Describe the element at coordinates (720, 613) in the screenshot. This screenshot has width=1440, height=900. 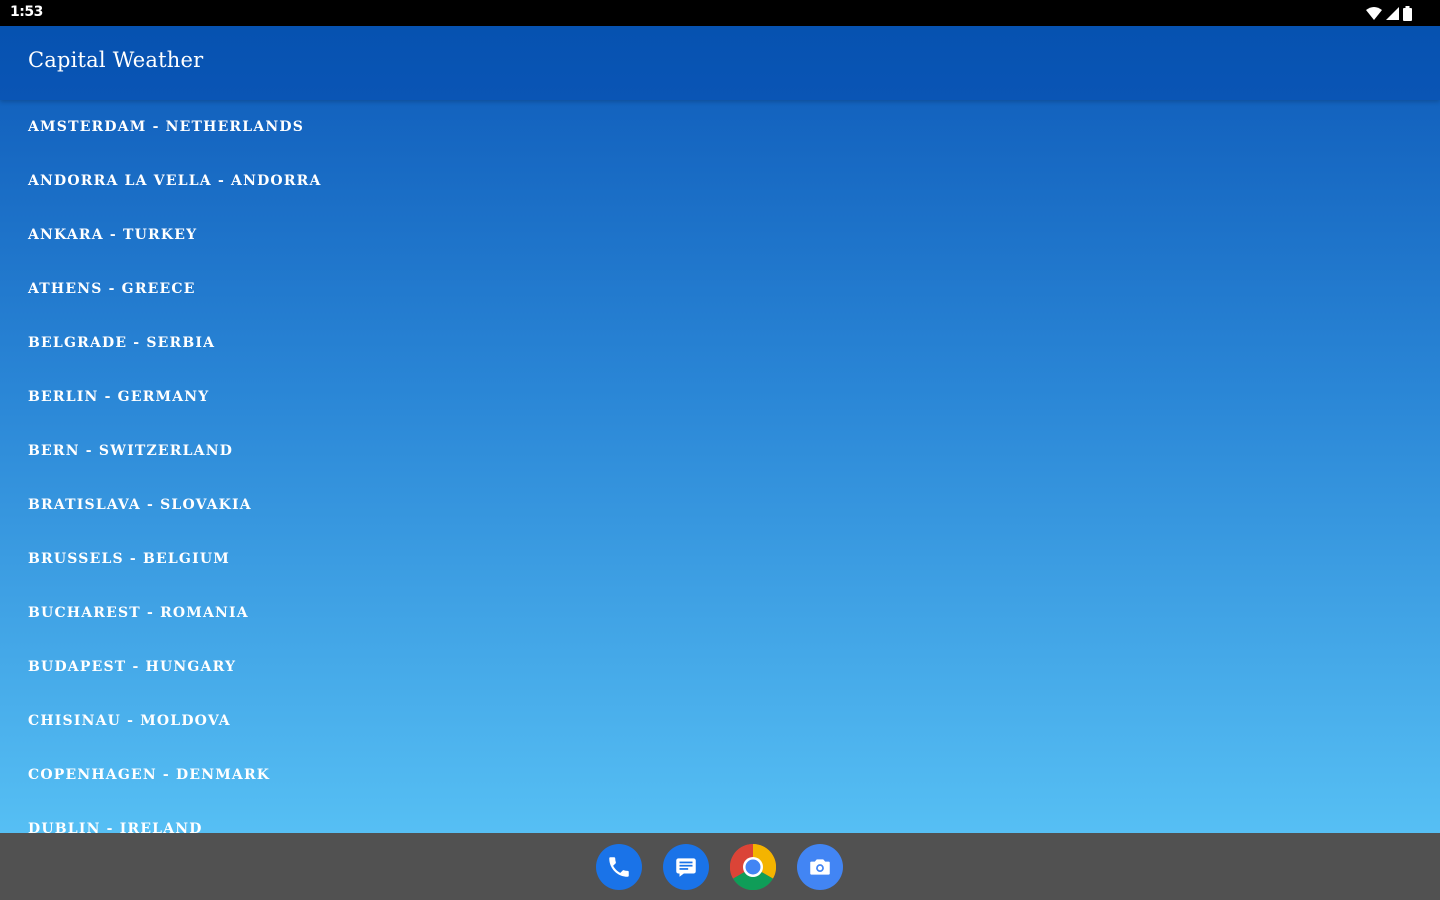
I see `city-list-item: BUCHAREST - ROMANIA` at that location.